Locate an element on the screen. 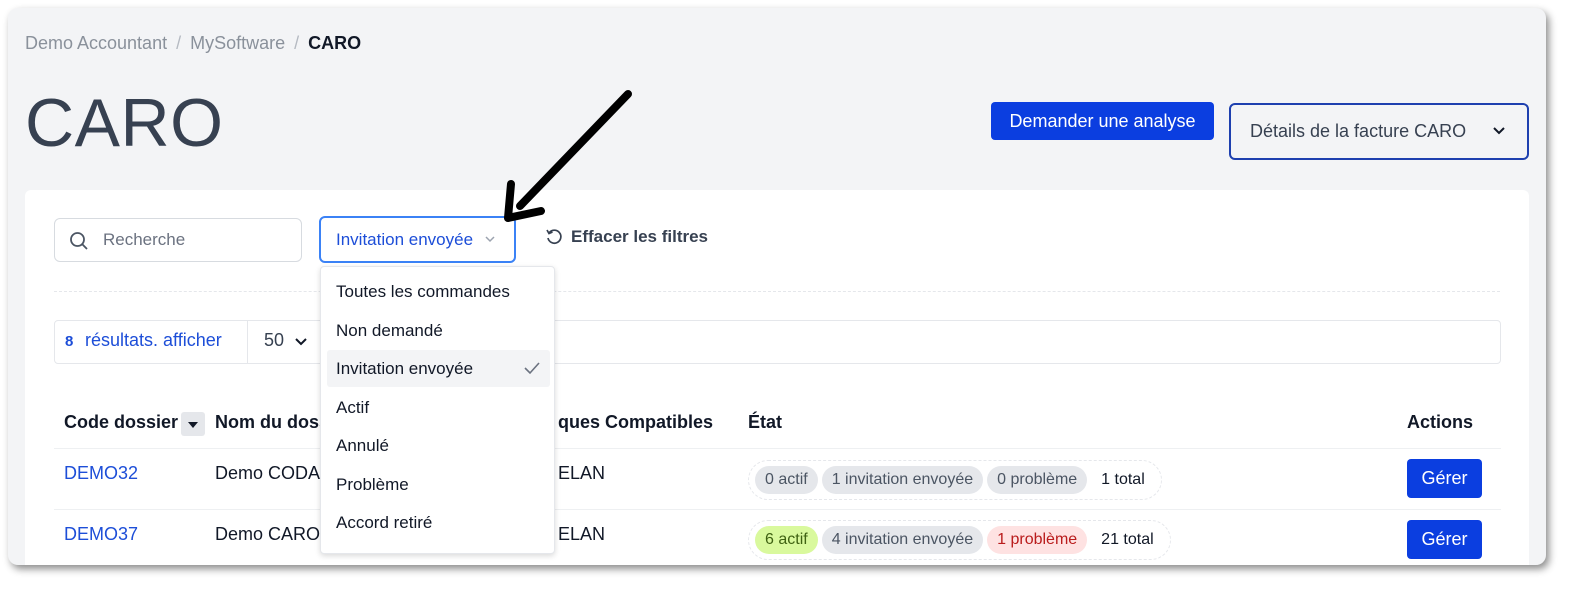 The image size is (1572, 589). clear-filters-label: Effacer les filtres is located at coordinates (640, 236).